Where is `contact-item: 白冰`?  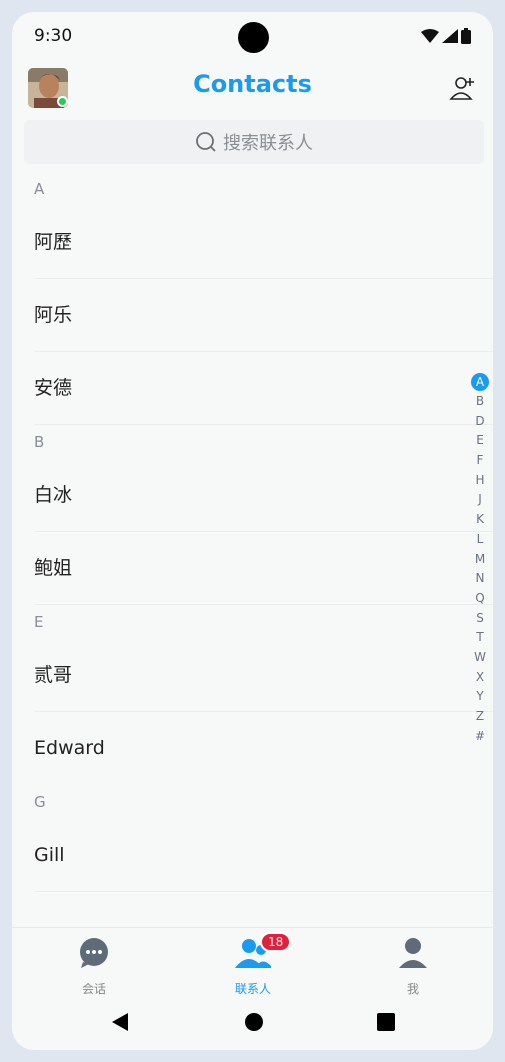 contact-item: 白冰 is located at coordinates (252, 495).